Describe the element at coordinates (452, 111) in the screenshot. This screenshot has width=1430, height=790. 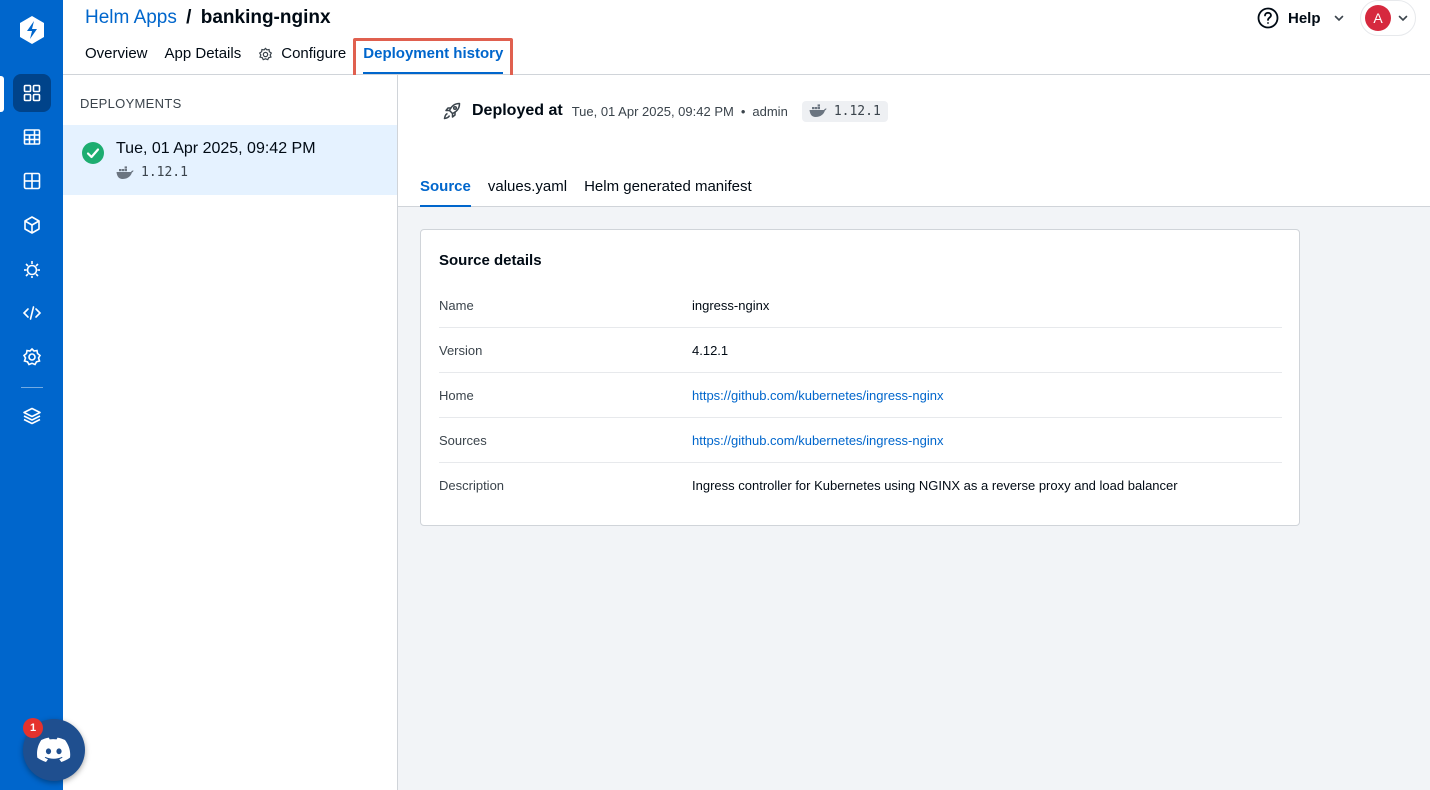
I see `rocket-icon` at that location.